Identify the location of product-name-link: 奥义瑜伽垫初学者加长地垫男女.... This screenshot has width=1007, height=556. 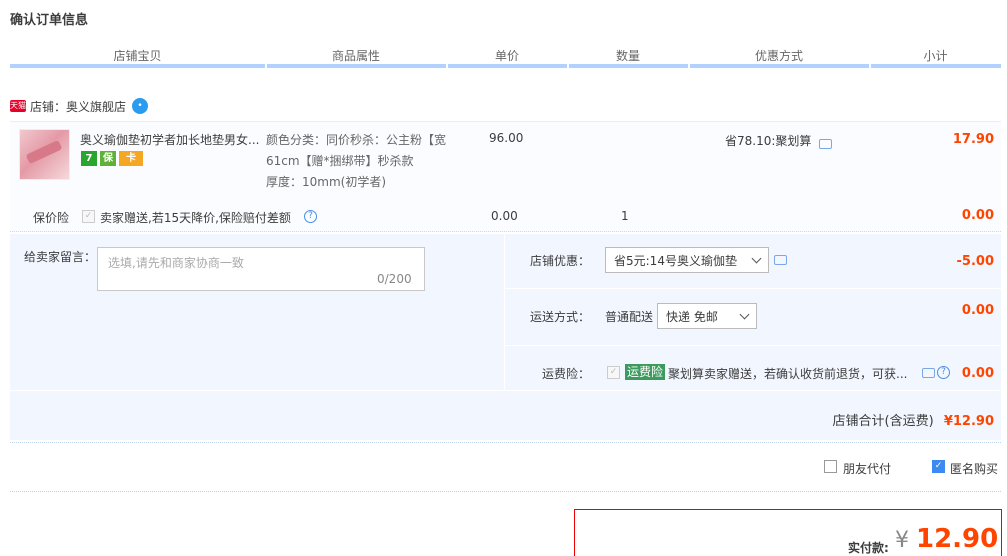
(171, 139).